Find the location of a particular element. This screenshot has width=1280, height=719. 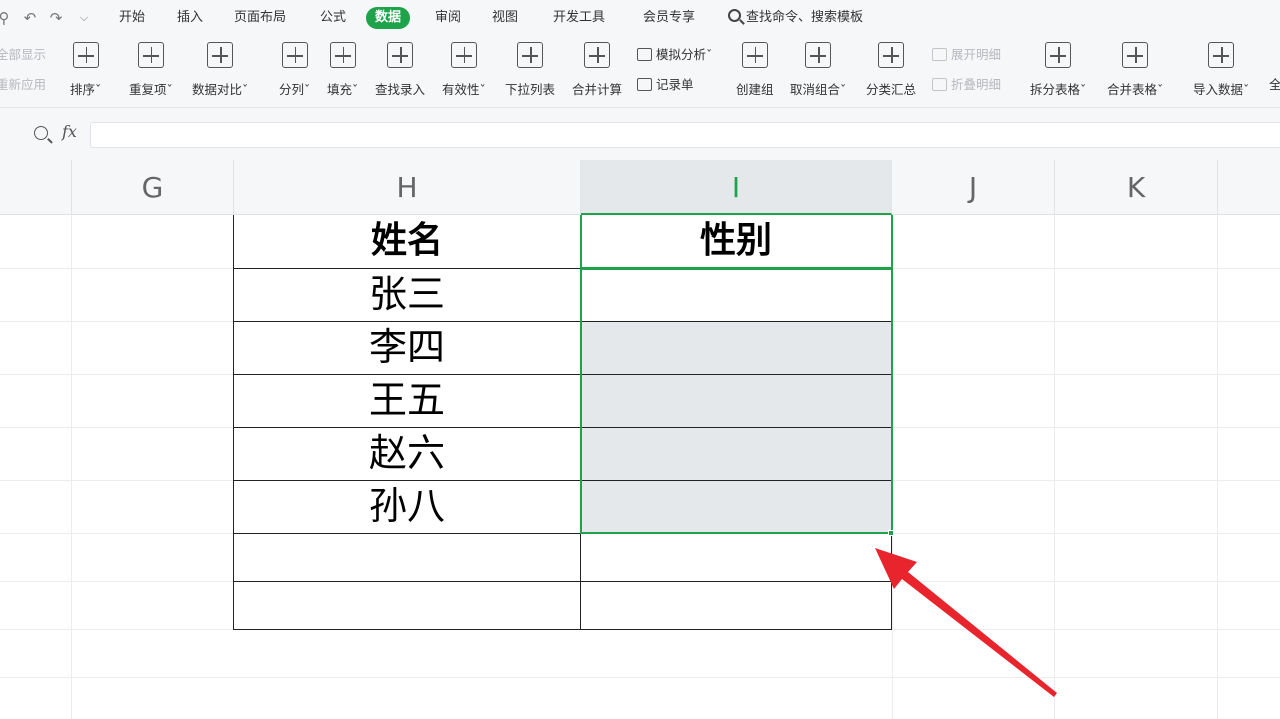

dropdown-list-icon is located at coordinates (530, 55).